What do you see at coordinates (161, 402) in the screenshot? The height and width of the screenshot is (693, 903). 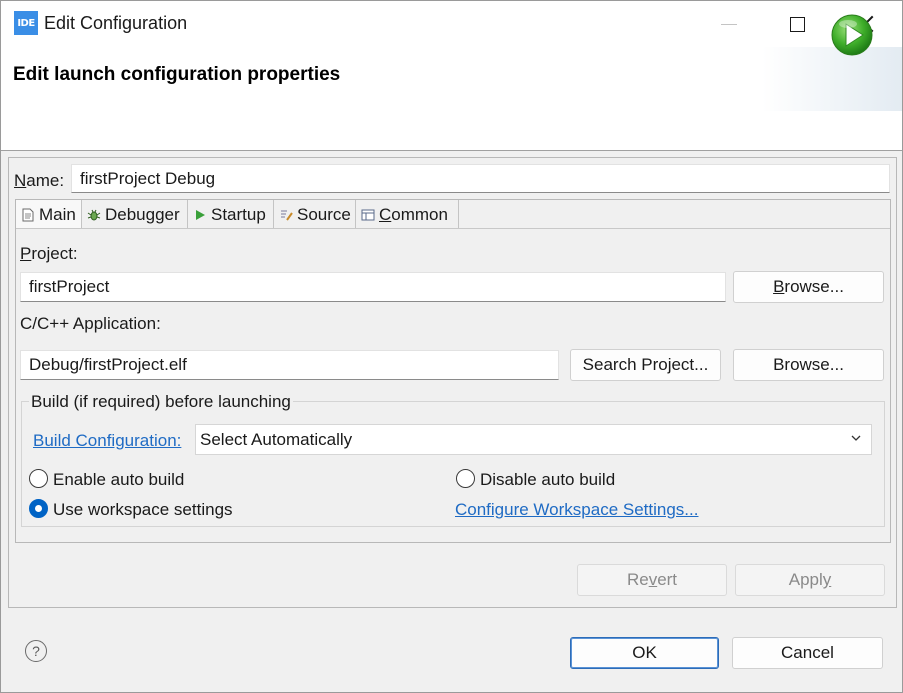 I see `build-group-title: Build (if required) before launching` at bounding box center [161, 402].